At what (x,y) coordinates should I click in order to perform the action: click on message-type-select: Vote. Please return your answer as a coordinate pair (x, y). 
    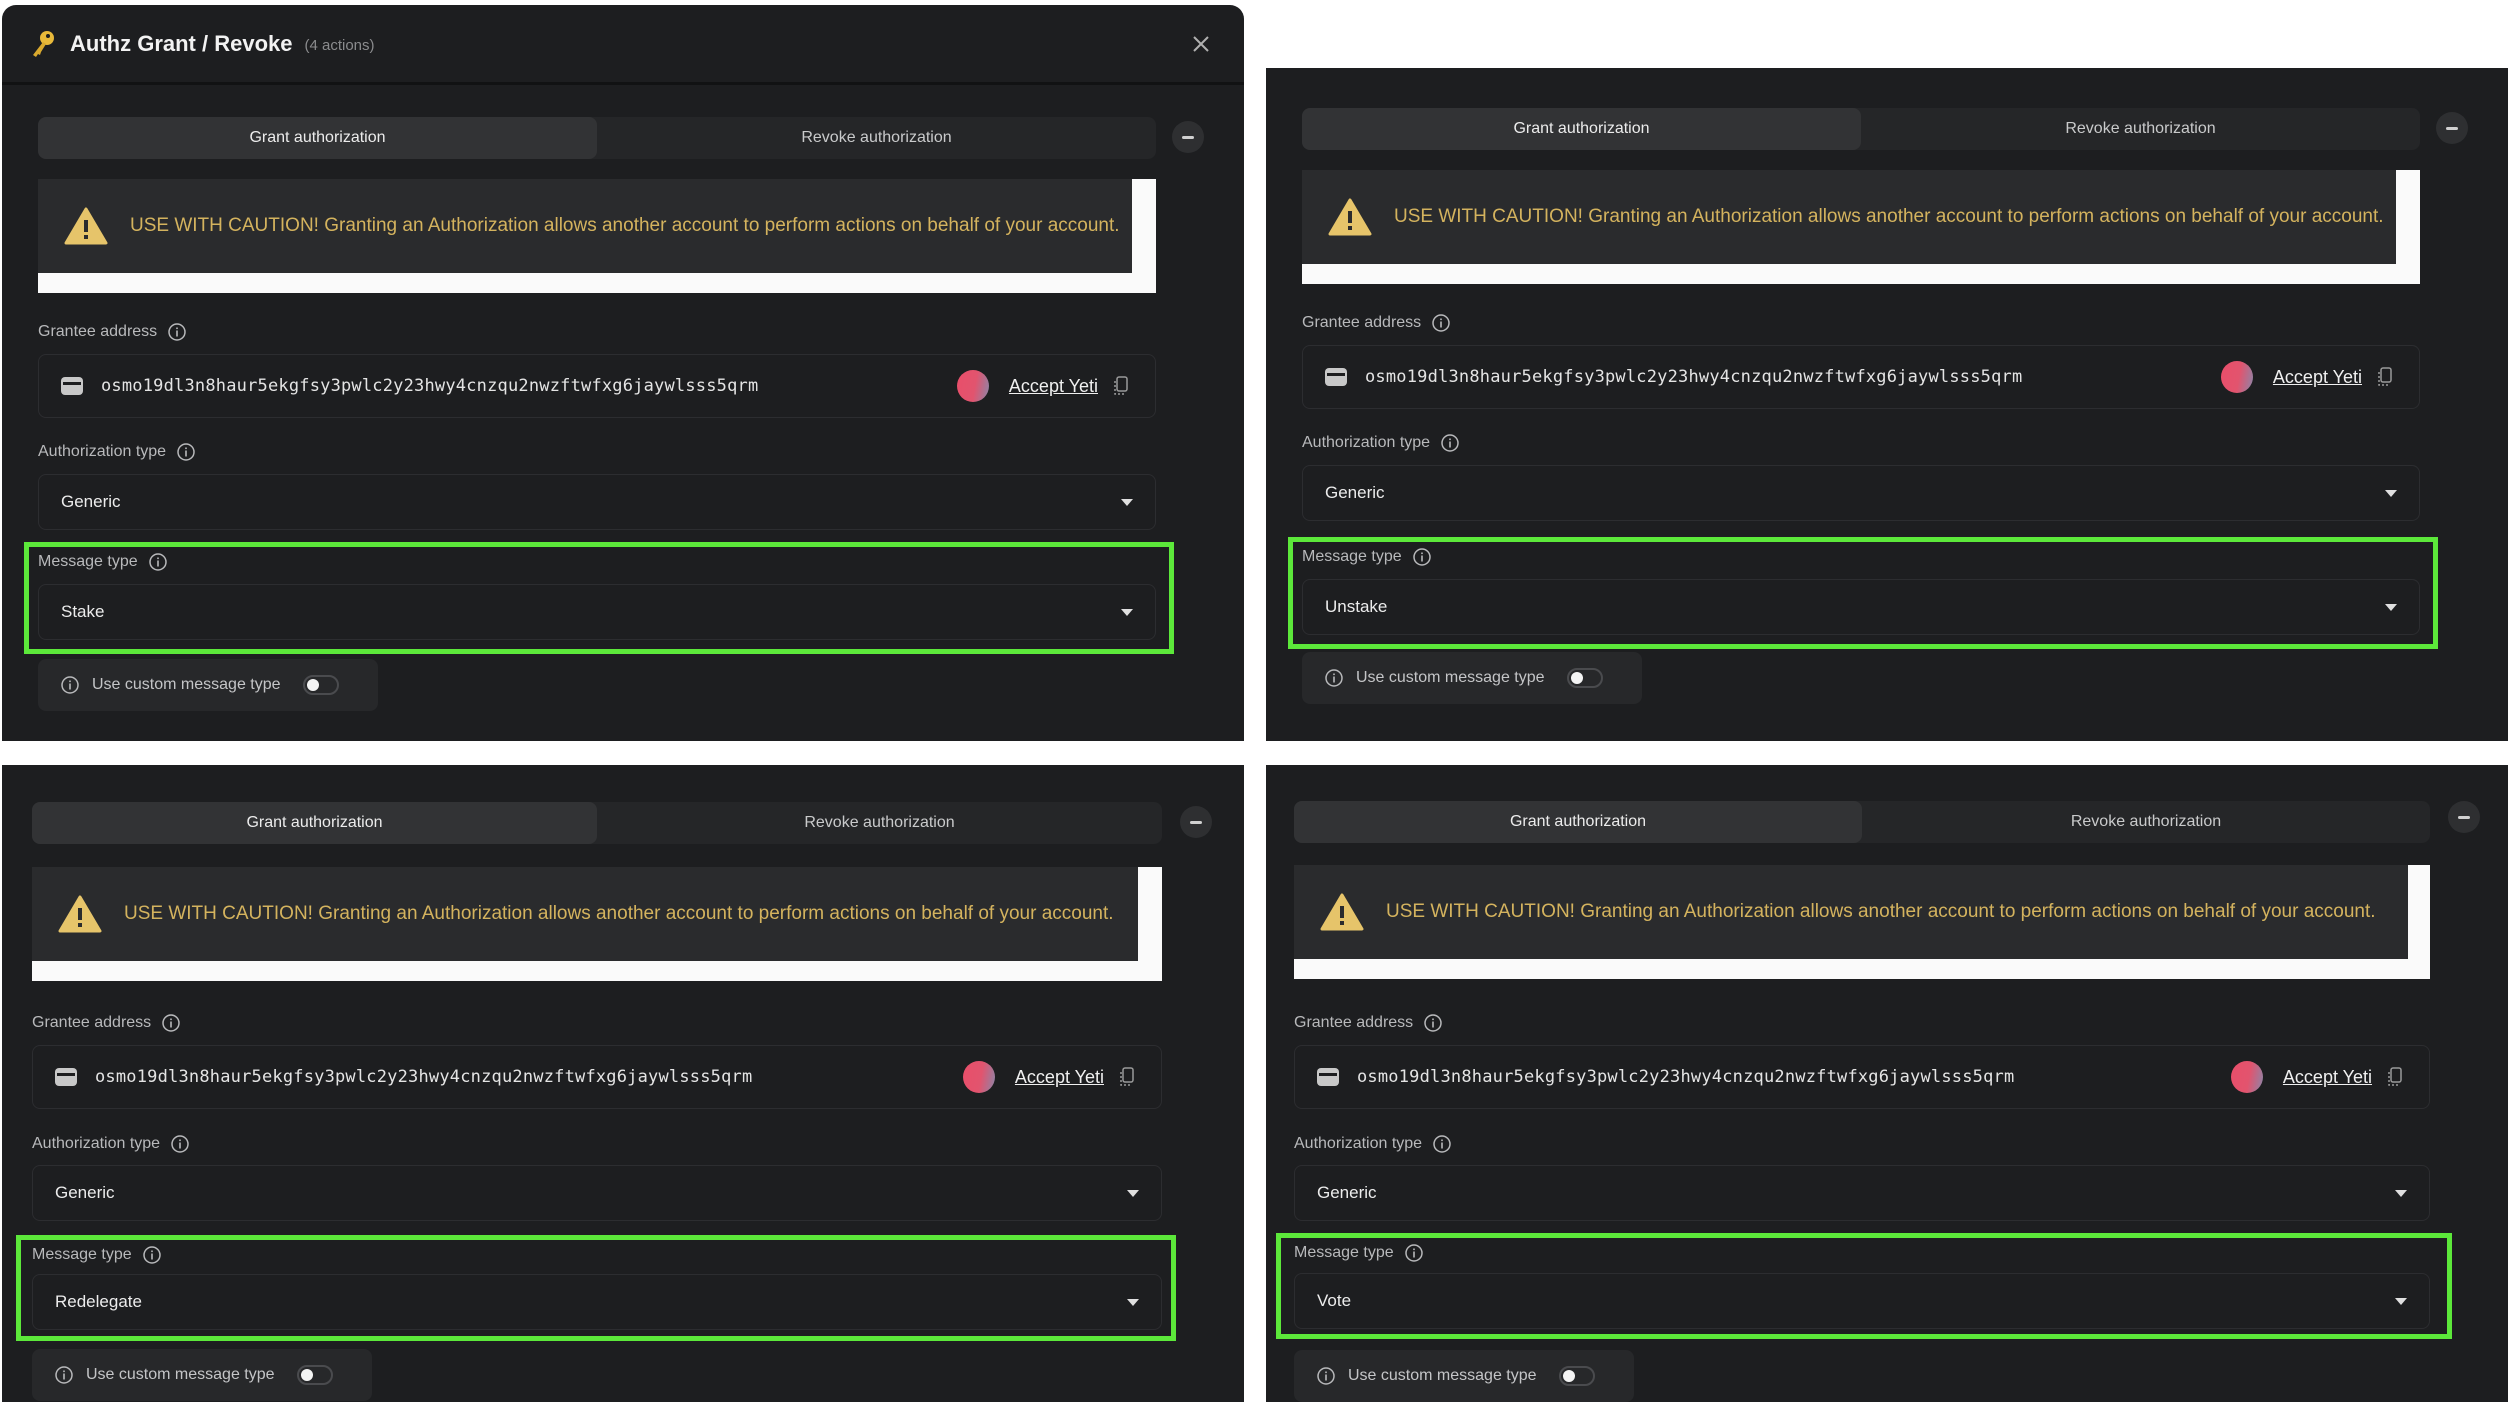
    Looking at the image, I should click on (1862, 1301).